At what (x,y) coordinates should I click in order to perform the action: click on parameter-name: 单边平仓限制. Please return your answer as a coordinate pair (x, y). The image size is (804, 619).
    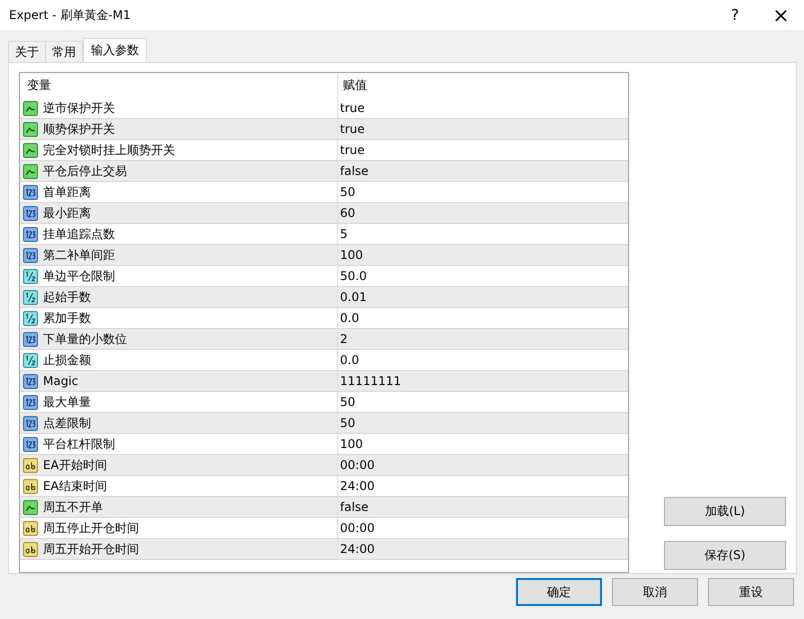
    Looking at the image, I should click on (79, 276).